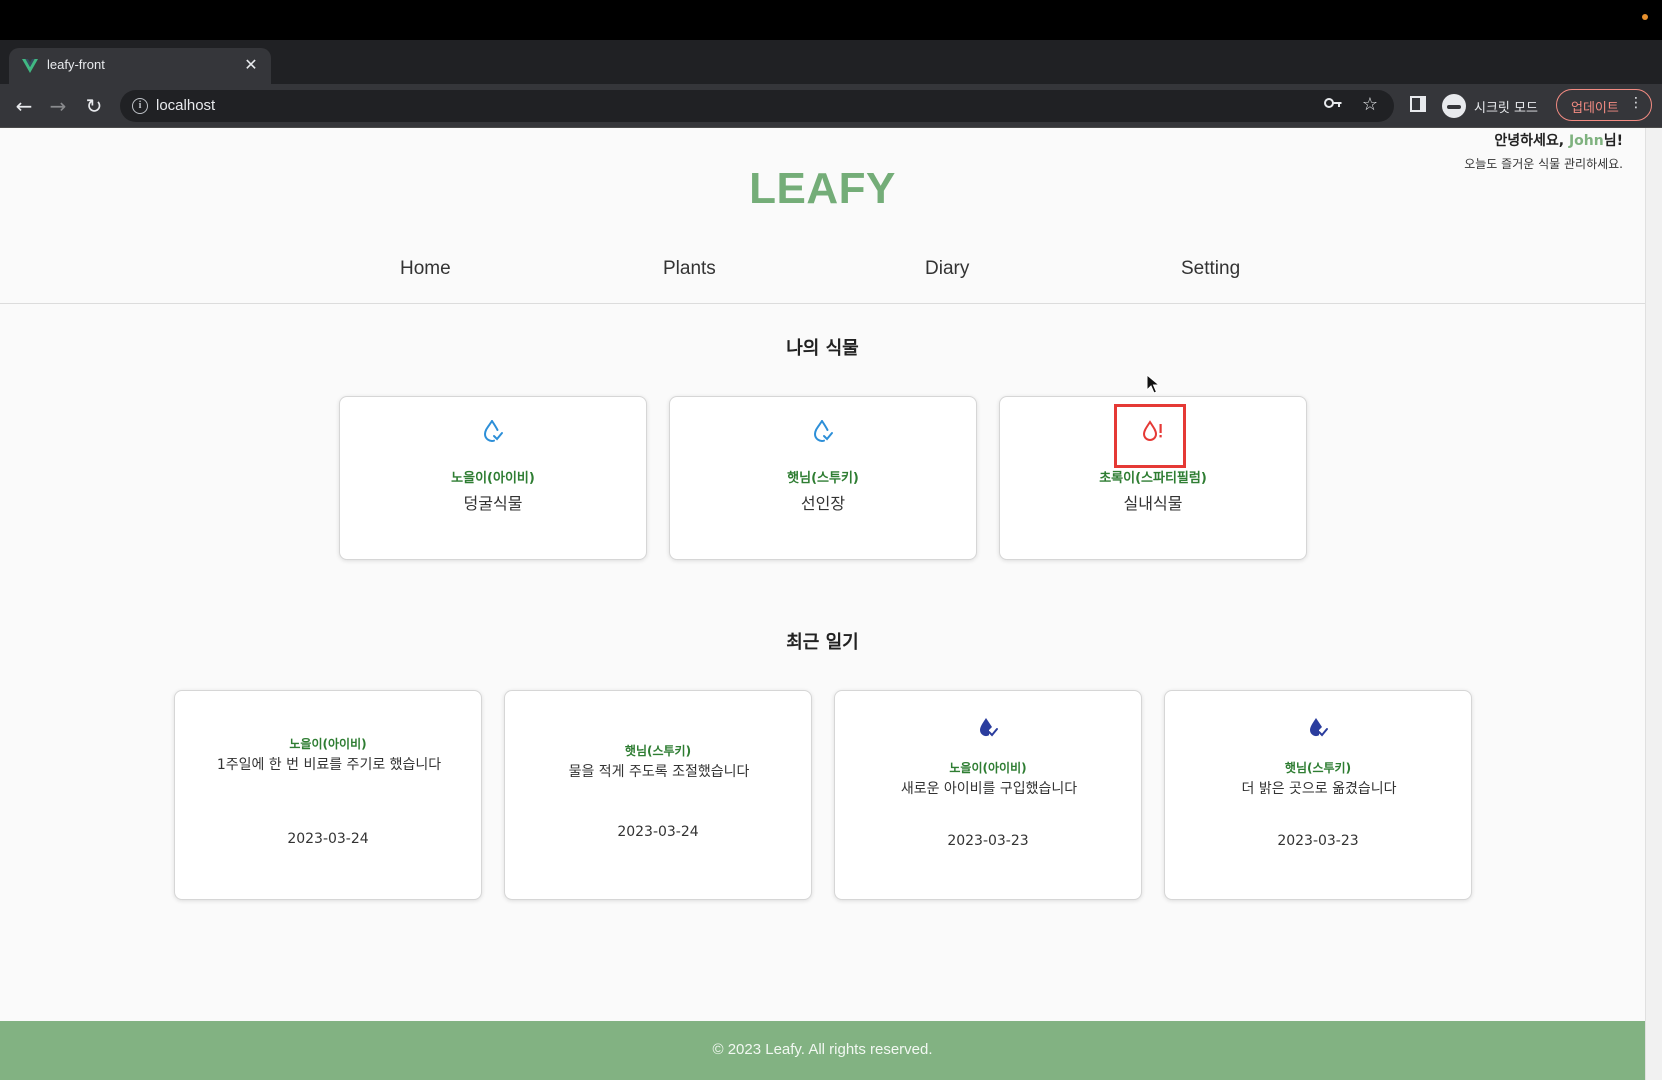 The image size is (1662, 1080). What do you see at coordinates (823, 503) in the screenshot?
I see `plant-species: 선인장` at bounding box center [823, 503].